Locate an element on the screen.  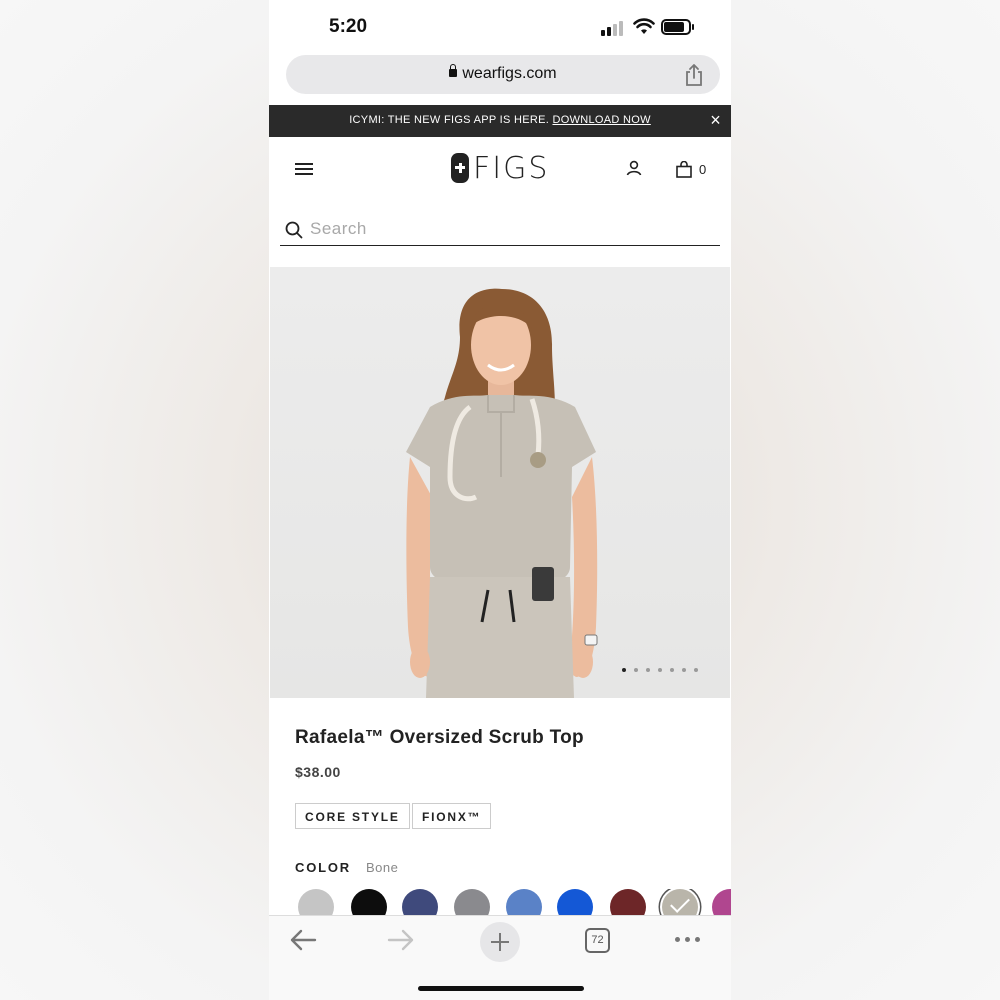
wifi-icon is located at coordinates (644, 26).